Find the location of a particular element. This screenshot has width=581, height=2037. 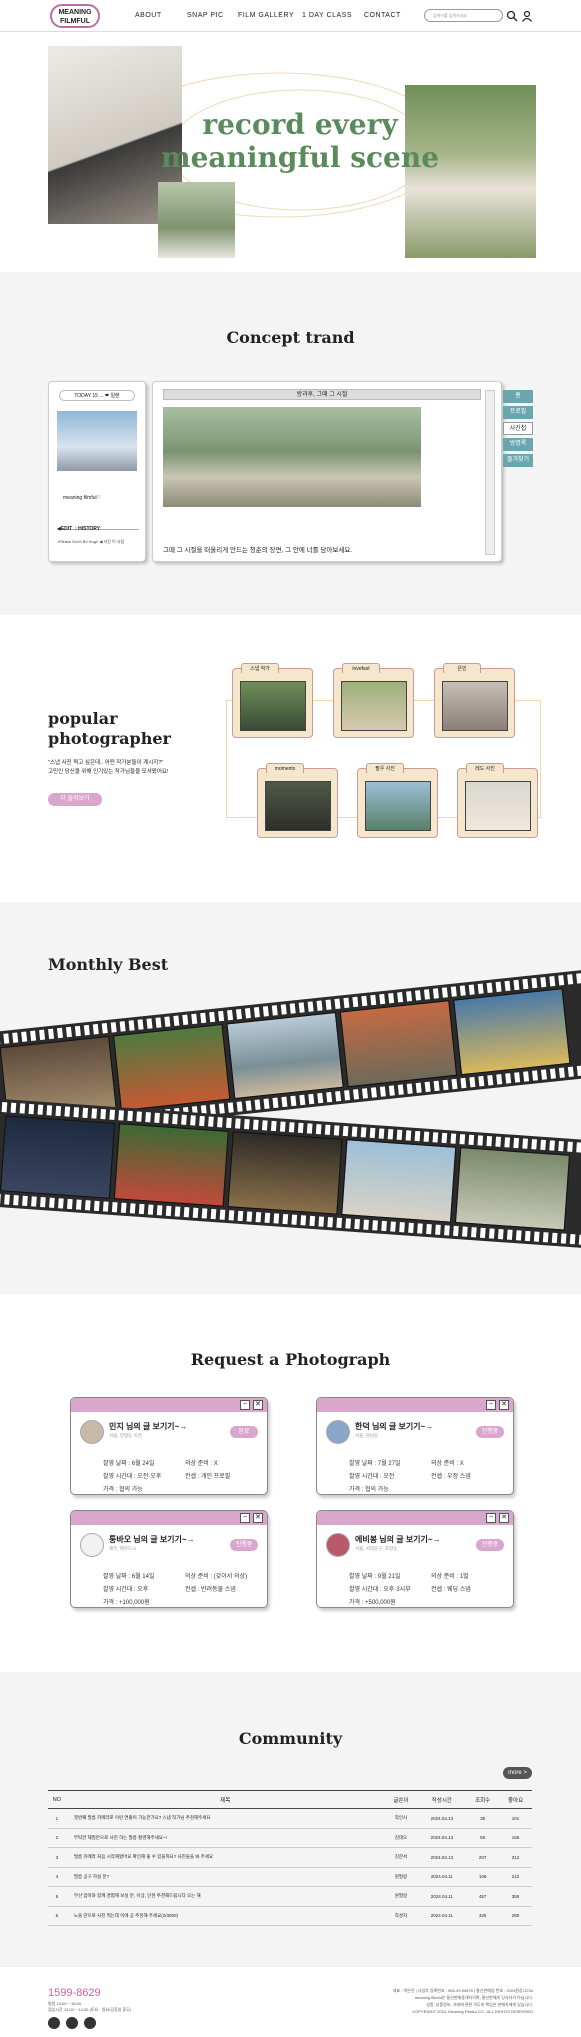

table-cell: 6 is located at coordinates (57, 1916).